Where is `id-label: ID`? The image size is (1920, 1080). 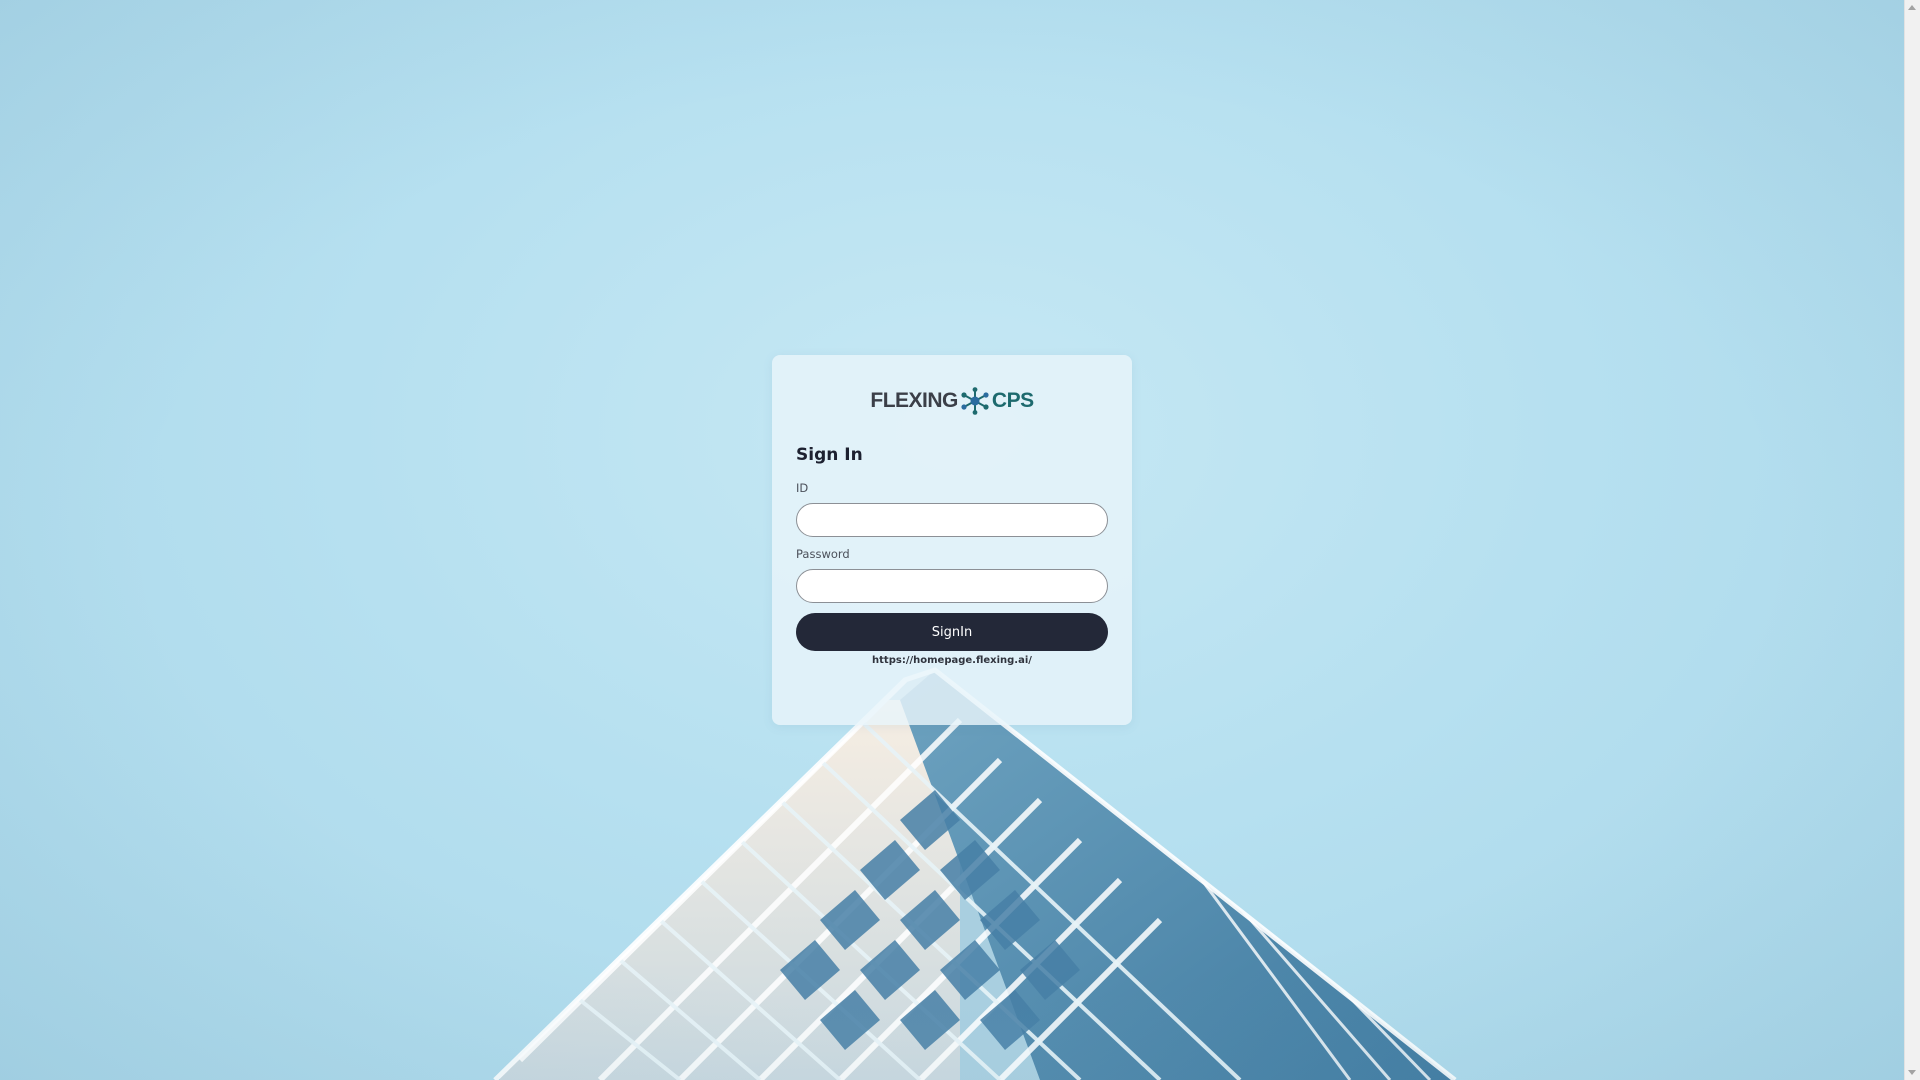
id-label: ID is located at coordinates (802, 488).